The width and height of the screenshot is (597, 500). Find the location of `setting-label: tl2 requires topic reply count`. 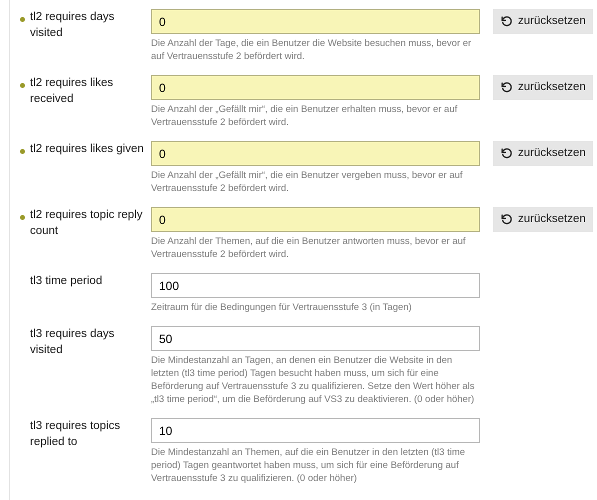

setting-label: tl2 requires topic reply count is located at coordinates (87, 223).